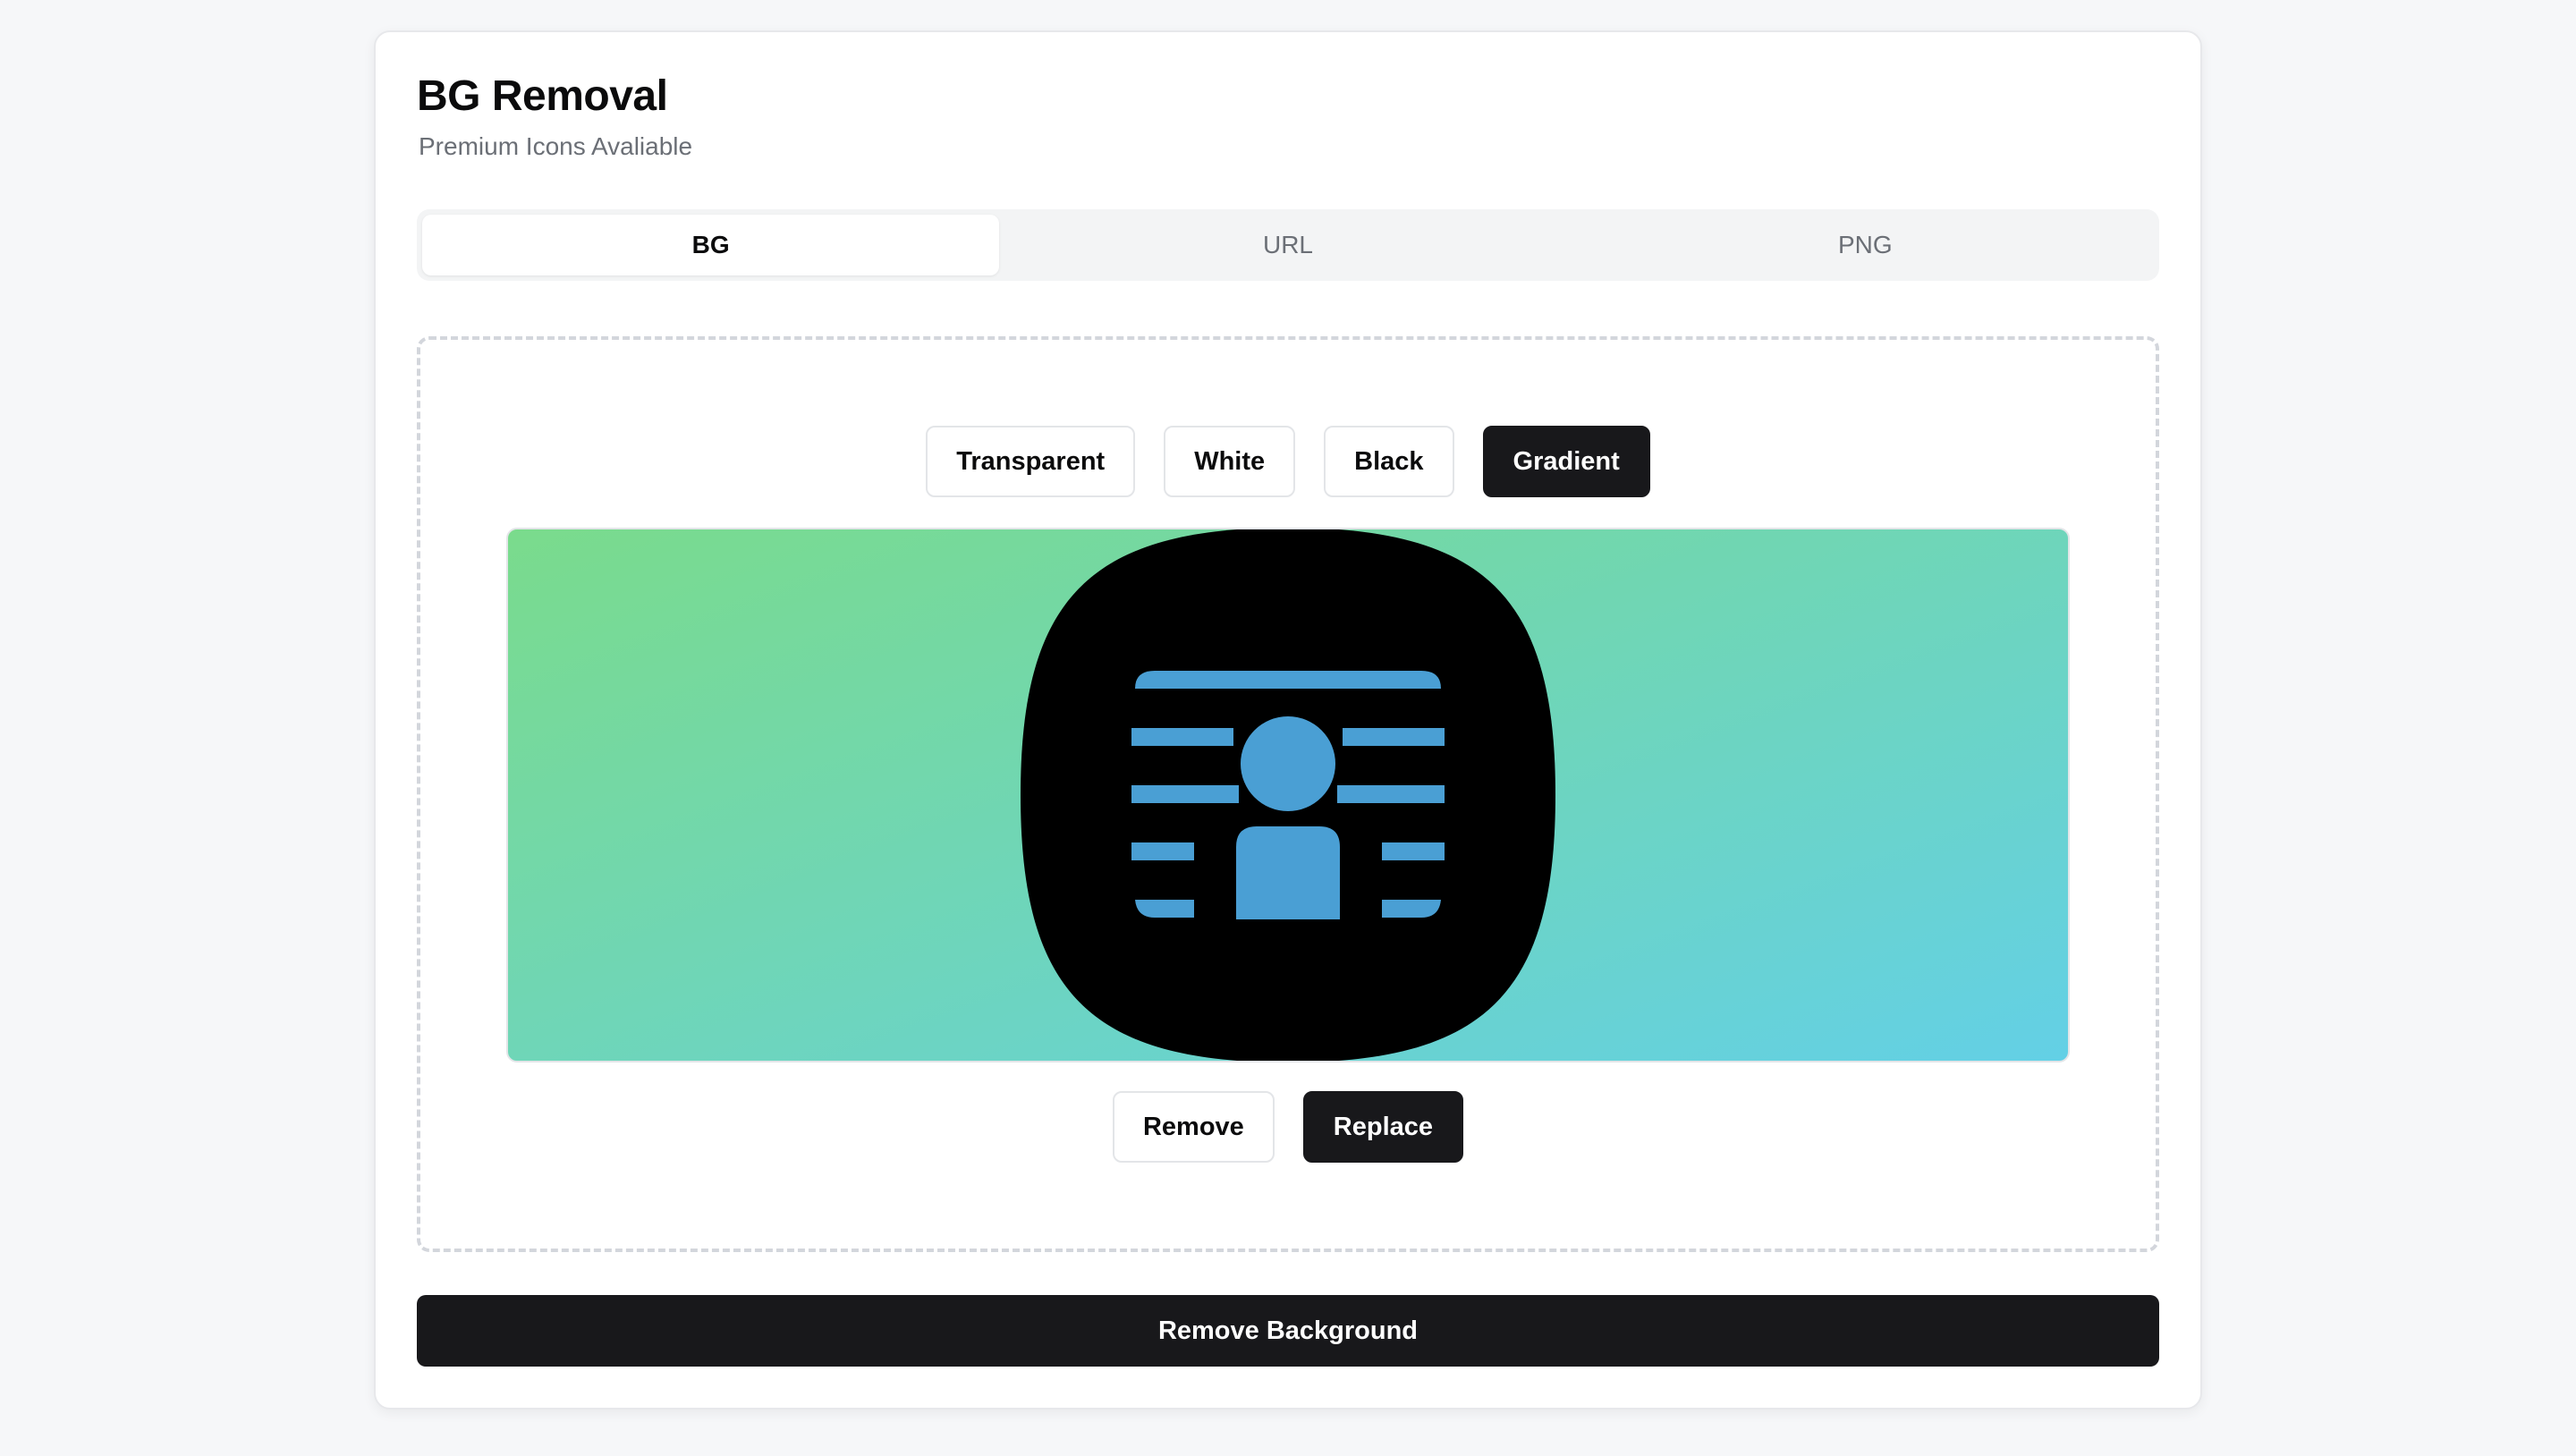 Image resolution: width=2576 pixels, height=1456 pixels. Describe the element at coordinates (1288, 1127) in the screenshot. I see `preview-actions: Remove Replace` at that location.